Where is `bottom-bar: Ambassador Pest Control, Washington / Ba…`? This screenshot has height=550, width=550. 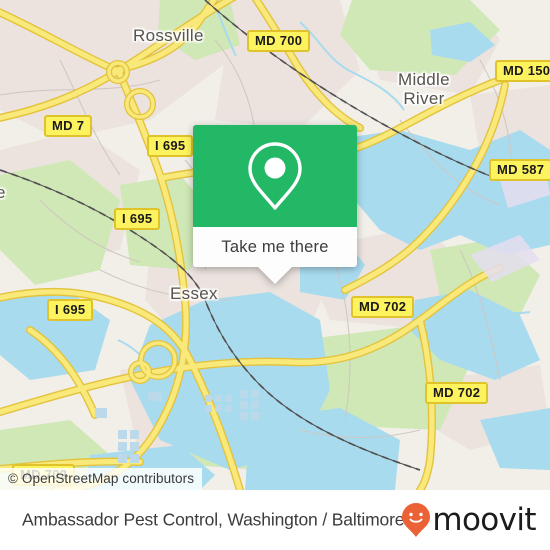 bottom-bar: Ambassador Pest Control, Washington / Ba… is located at coordinates (275, 520).